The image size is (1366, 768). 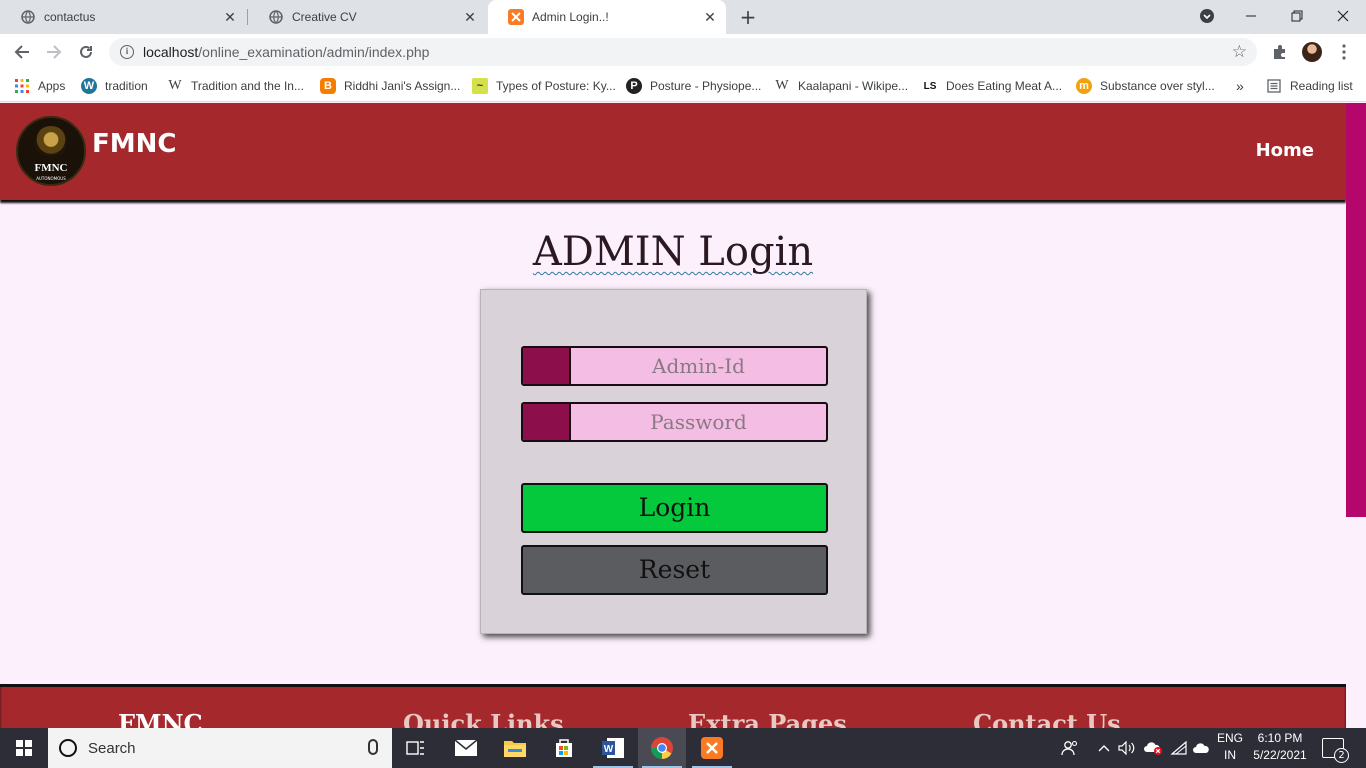 What do you see at coordinates (39, 86) in the screenshot?
I see `bookmark-apps: Apps` at bounding box center [39, 86].